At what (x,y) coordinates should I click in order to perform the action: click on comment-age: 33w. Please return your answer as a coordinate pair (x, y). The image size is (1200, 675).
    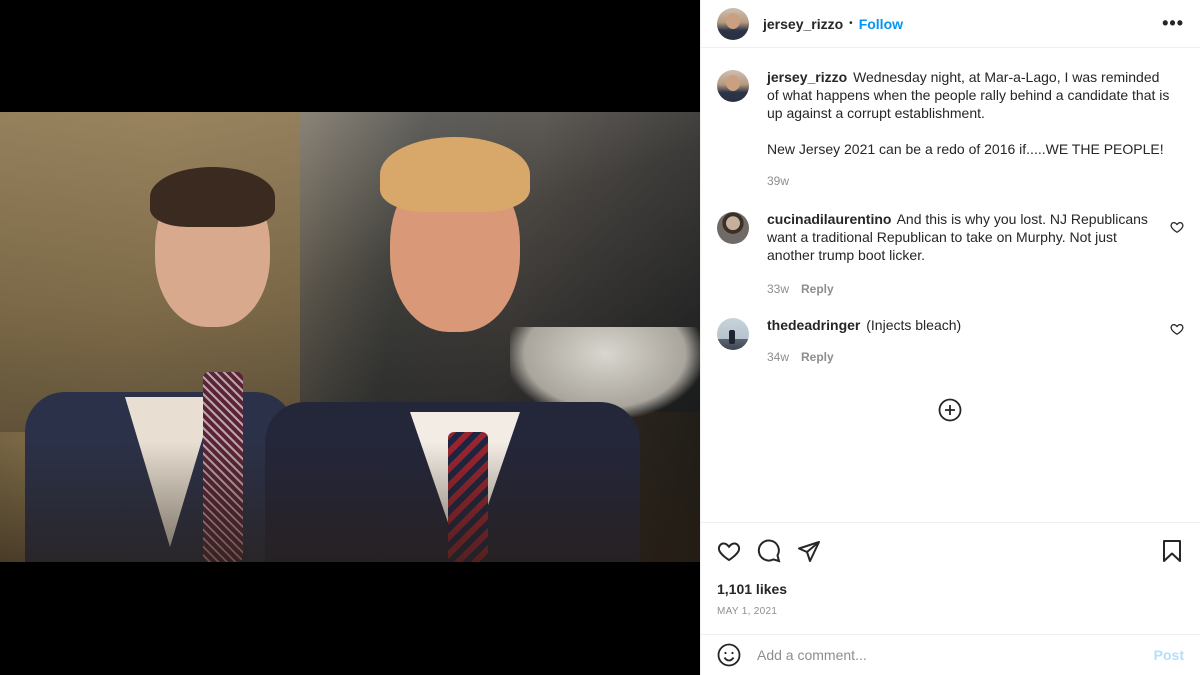
    Looking at the image, I should click on (778, 289).